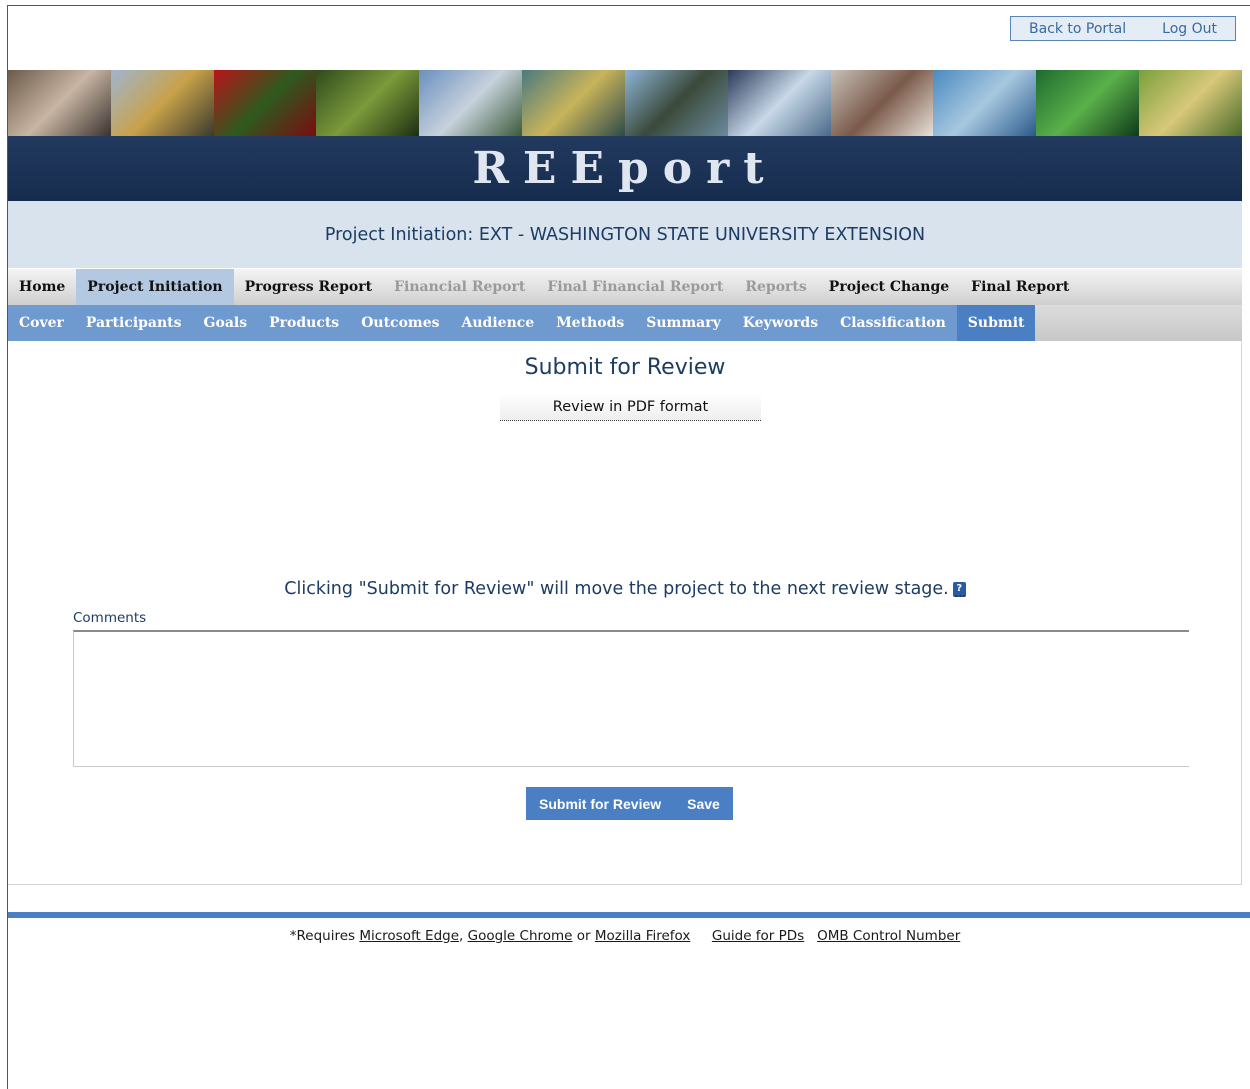  Describe the element at coordinates (324, 936) in the screenshot. I see `footer-requires-text: *Requires` at that location.